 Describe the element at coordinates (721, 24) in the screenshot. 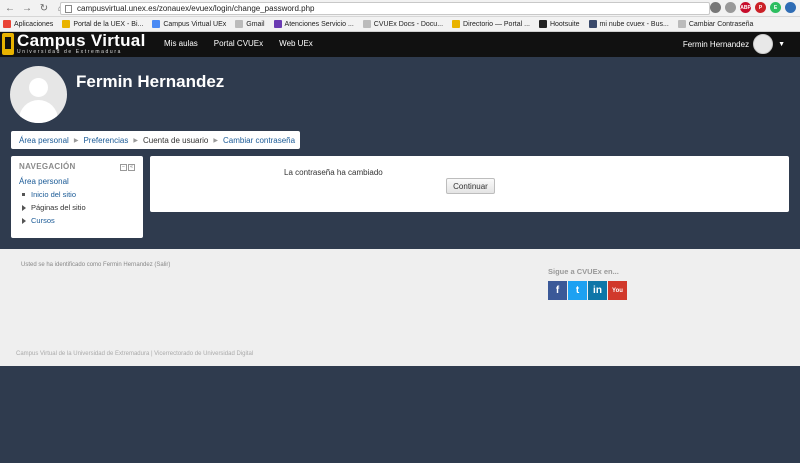

I see `bookmark-label: Cambiar Contraseña` at that location.